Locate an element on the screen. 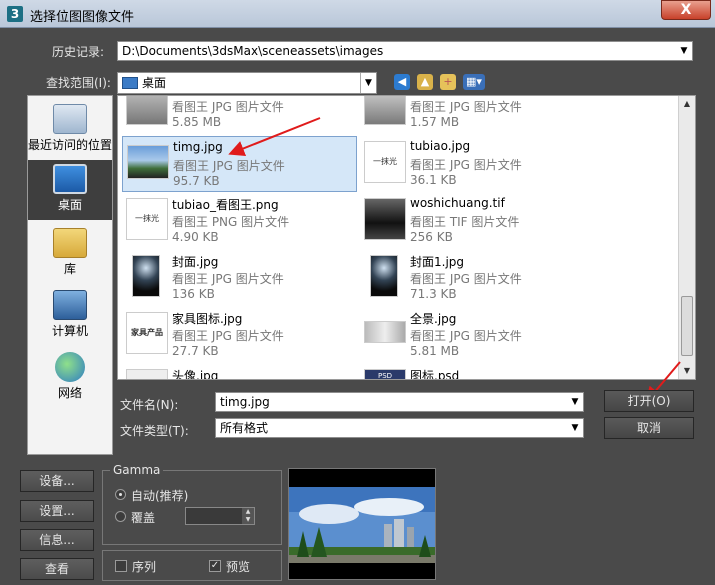 The height and width of the screenshot is (585, 715). filetype-label: 文件类型(T): is located at coordinates (154, 431).